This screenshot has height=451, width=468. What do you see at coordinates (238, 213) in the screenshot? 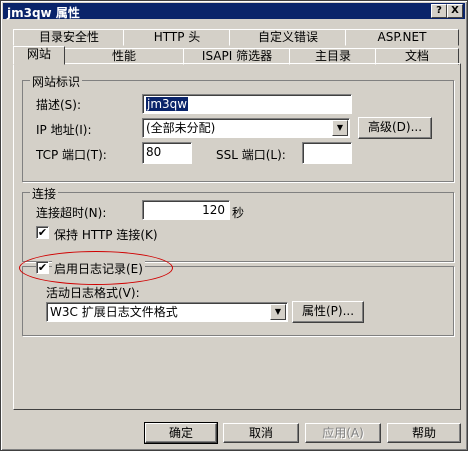
I see `timeout-unit: 秒` at bounding box center [238, 213].